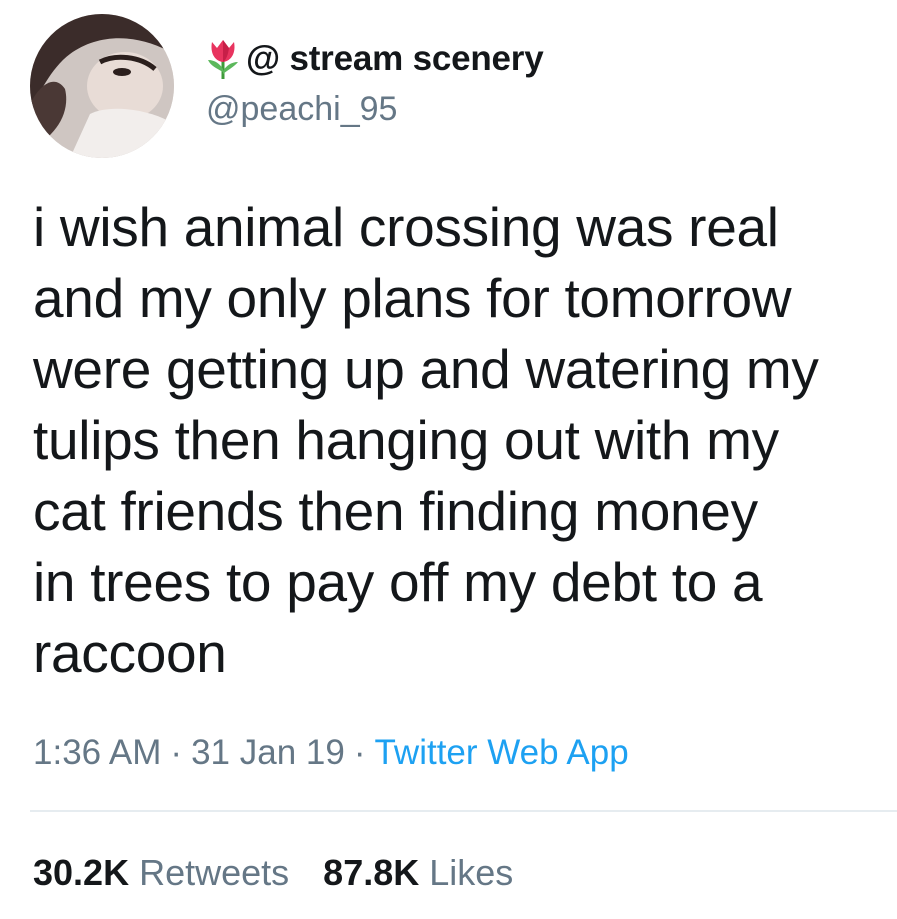 The image size is (897, 919). What do you see at coordinates (412, 298) in the screenshot?
I see `tweet-text-line: and my only plans for tomorrow` at bounding box center [412, 298].